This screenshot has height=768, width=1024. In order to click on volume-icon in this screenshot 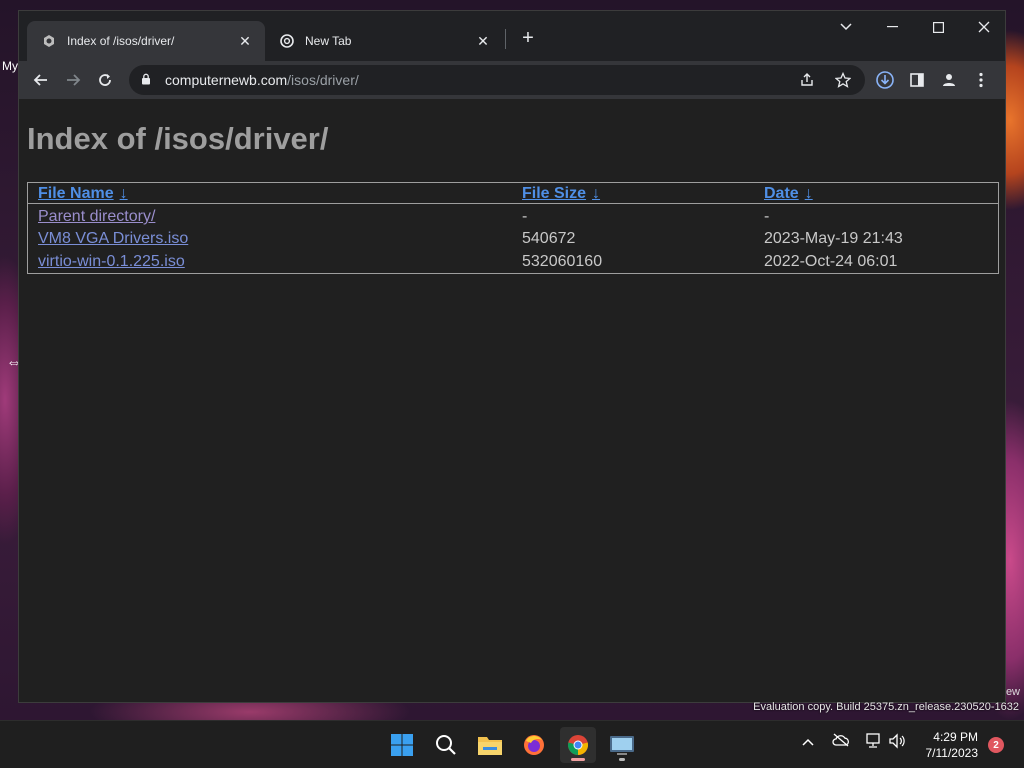, I will do `click(897, 742)`.